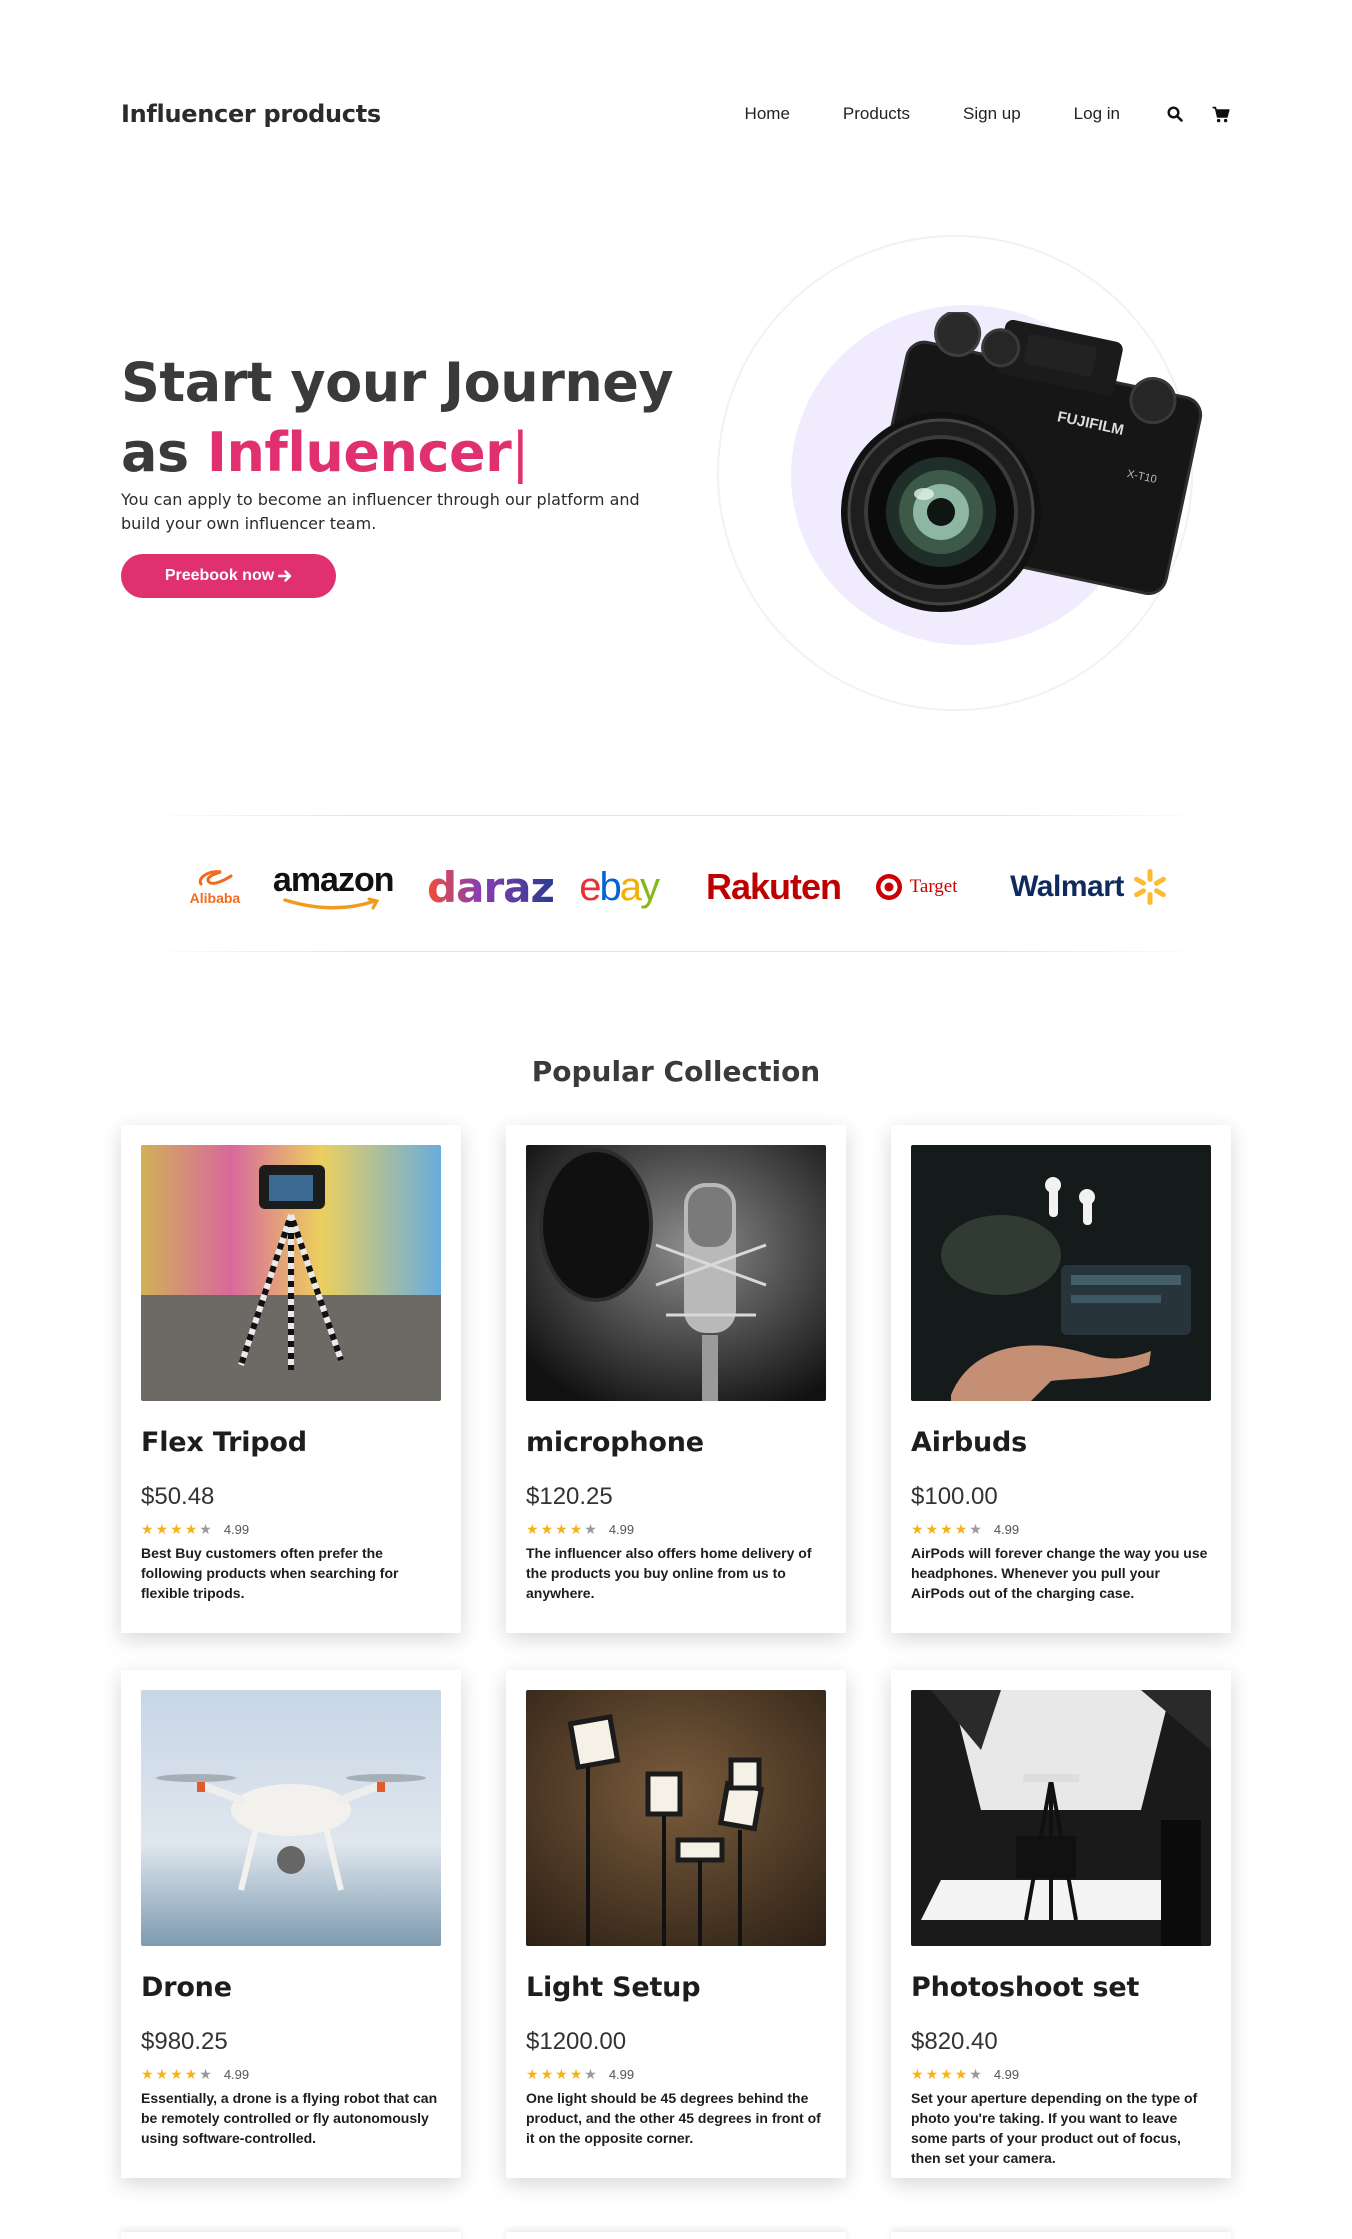 The image size is (1352, 2239). What do you see at coordinates (178, 1496) in the screenshot?
I see `product-price: $50.48` at bounding box center [178, 1496].